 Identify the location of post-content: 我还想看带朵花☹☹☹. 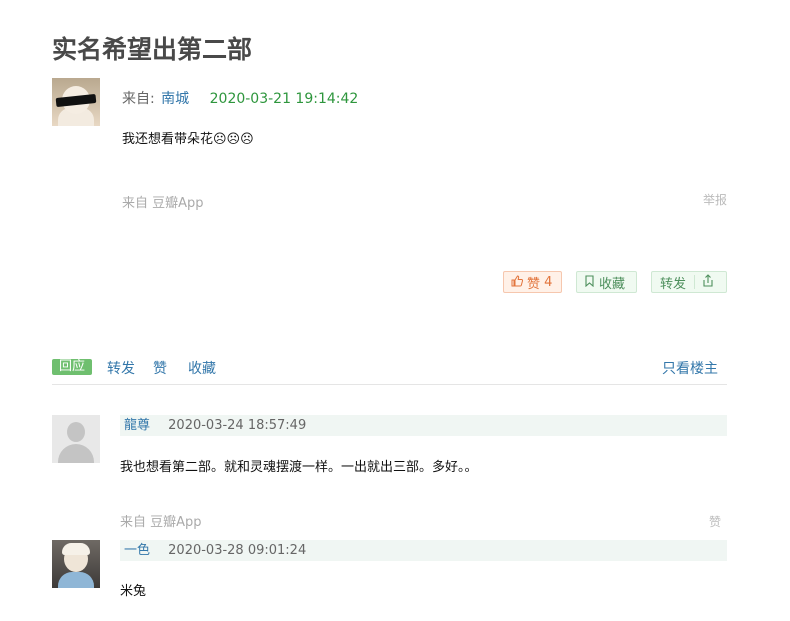
(188, 139).